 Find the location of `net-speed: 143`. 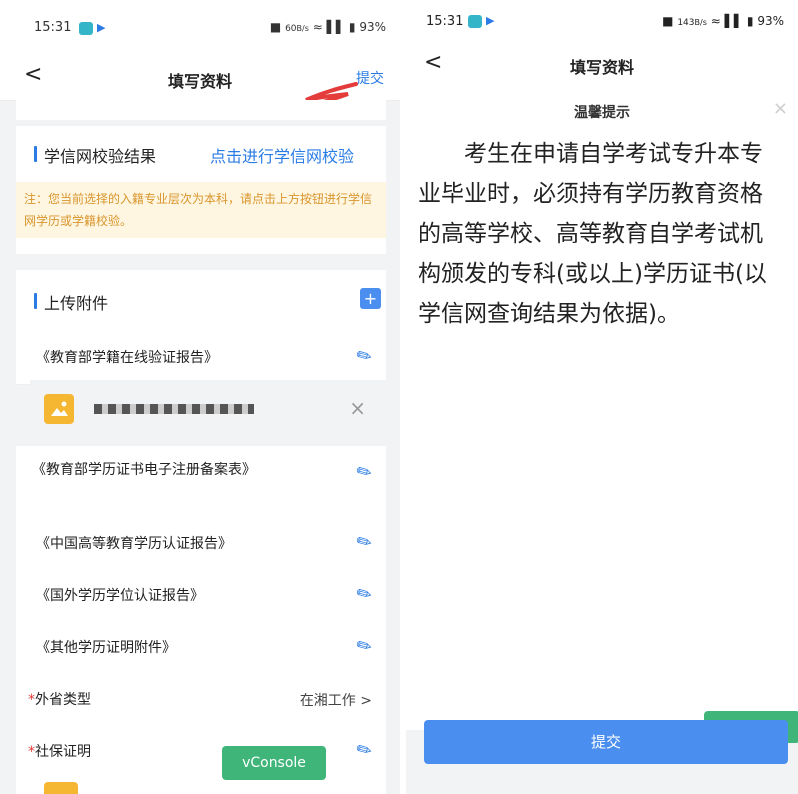

net-speed: 143 is located at coordinates (686, 23).